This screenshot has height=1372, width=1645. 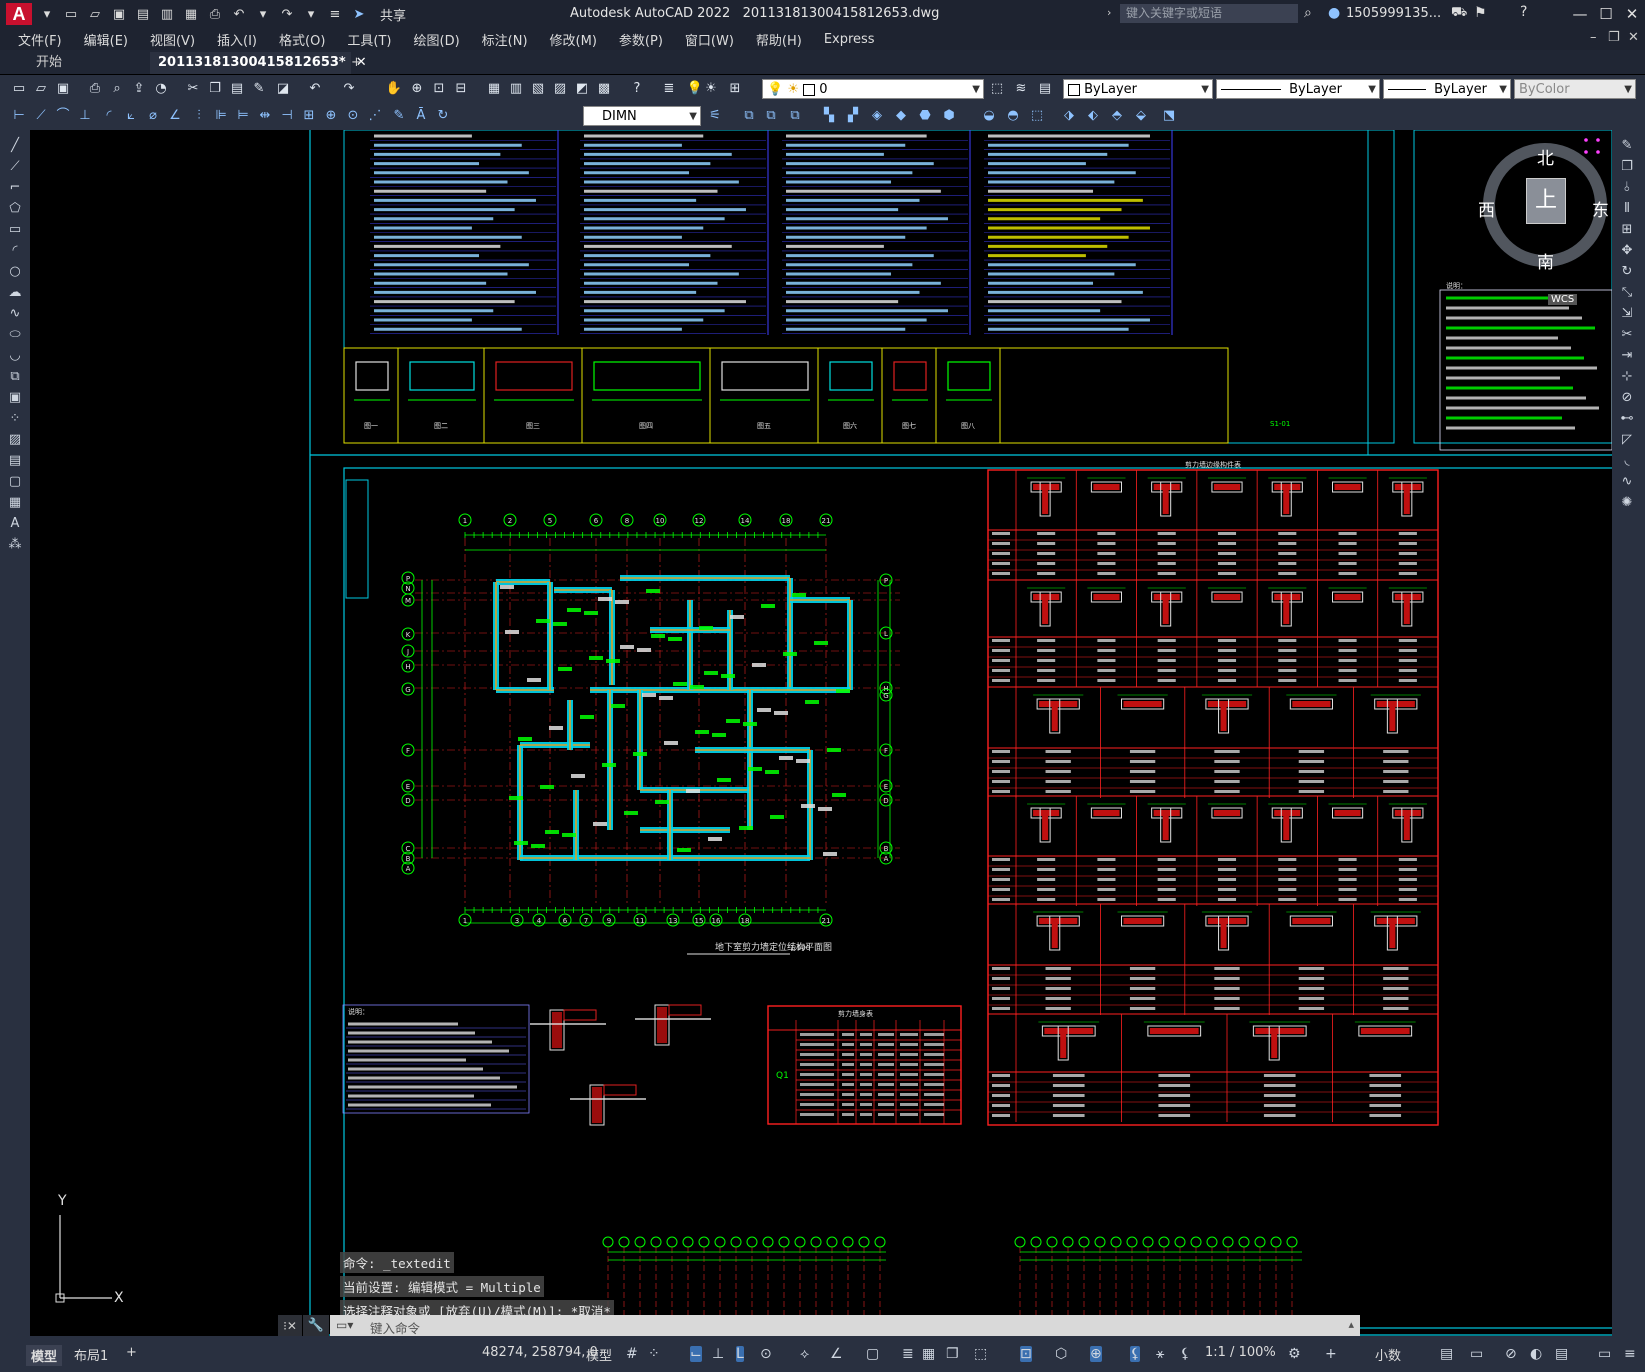 I want to click on ref-17-icon: ⬔, so click(x=1169, y=116).